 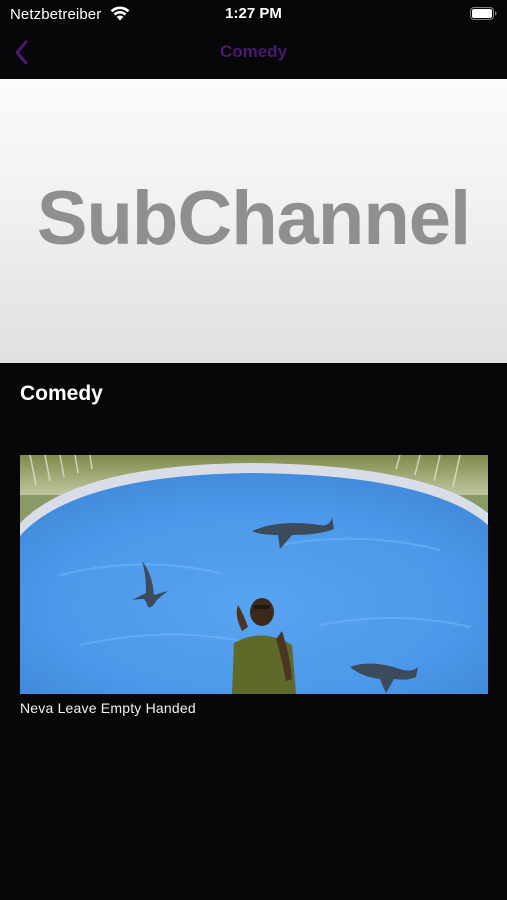 I want to click on status-time: 1:27 PM, so click(x=253, y=13).